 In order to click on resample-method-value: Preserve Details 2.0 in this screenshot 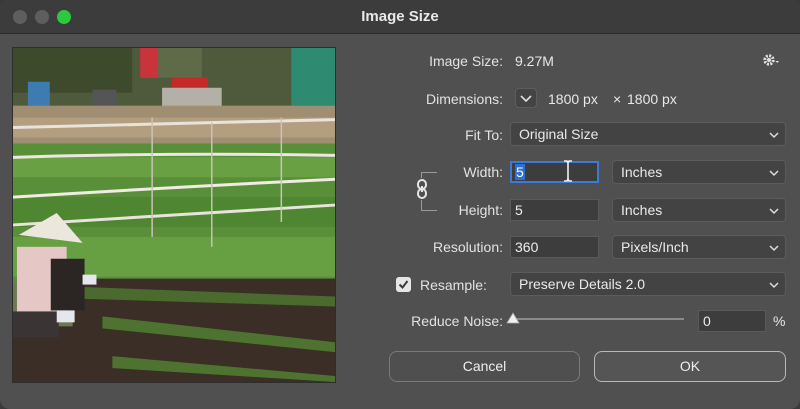, I will do `click(582, 284)`.